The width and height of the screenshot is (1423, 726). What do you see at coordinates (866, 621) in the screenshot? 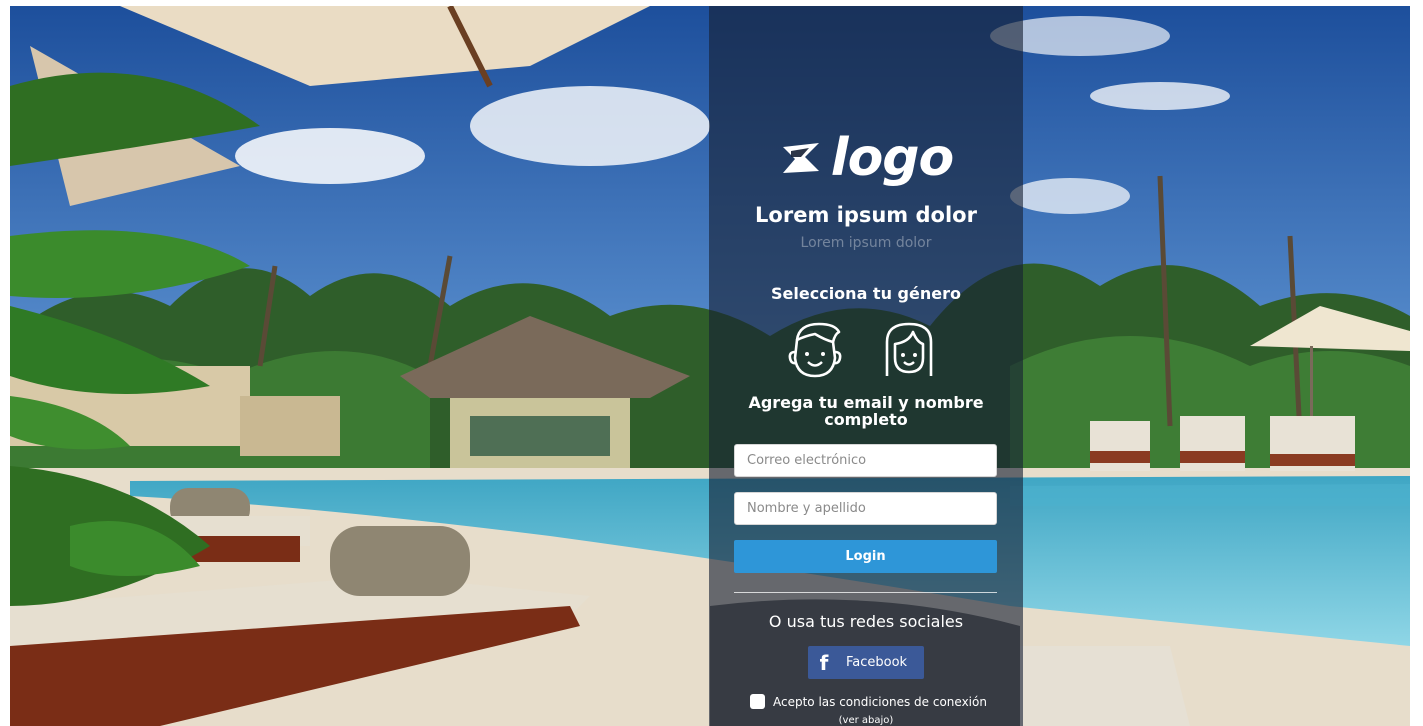
I see `social-heading: O usa tus redes sociales` at bounding box center [866, 621].